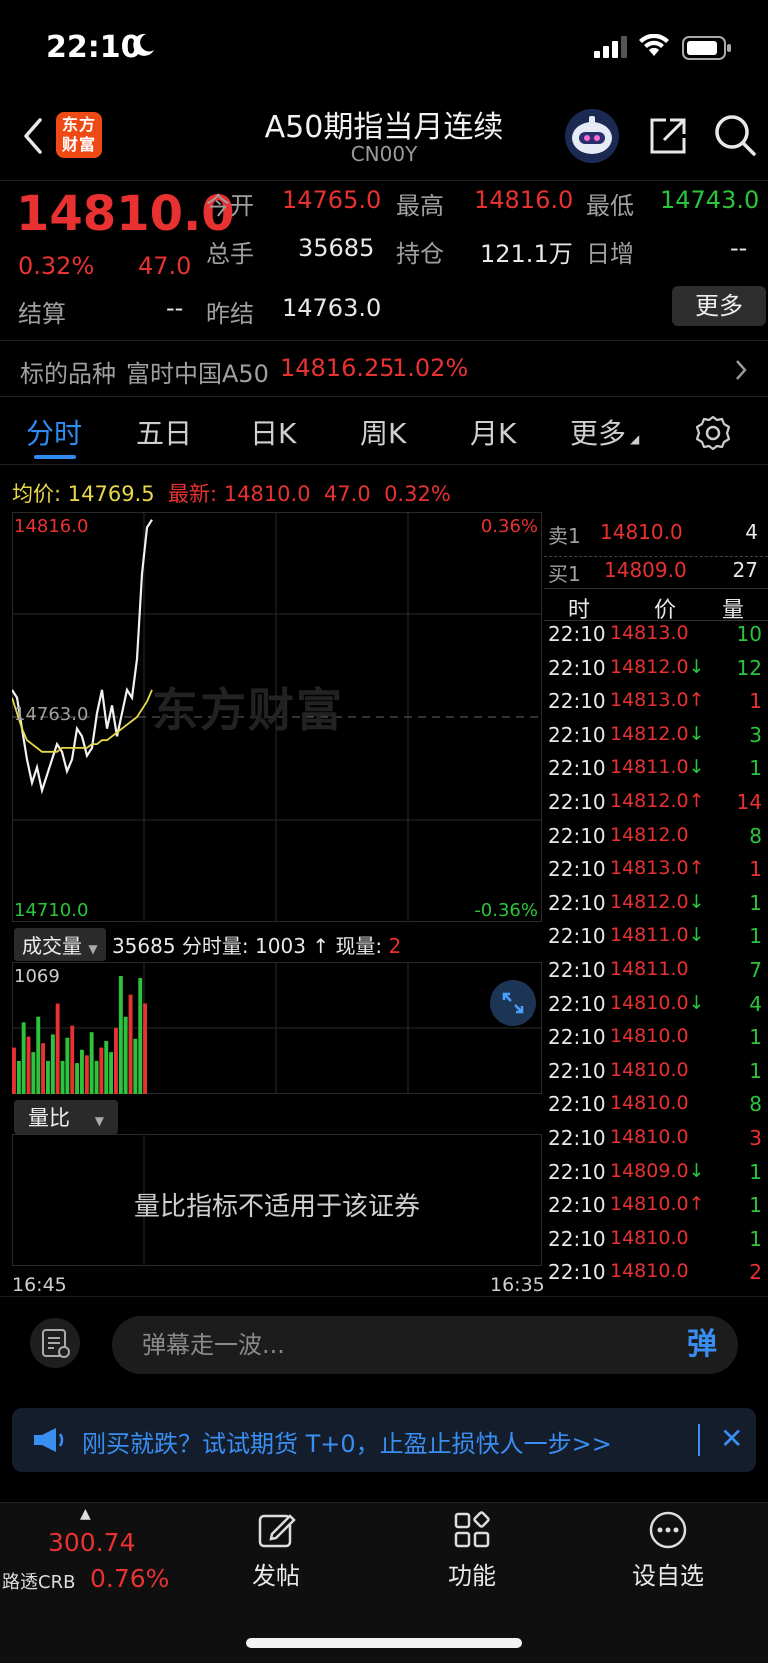  I want to click on robot-assistant-icon, so click(592, 136).